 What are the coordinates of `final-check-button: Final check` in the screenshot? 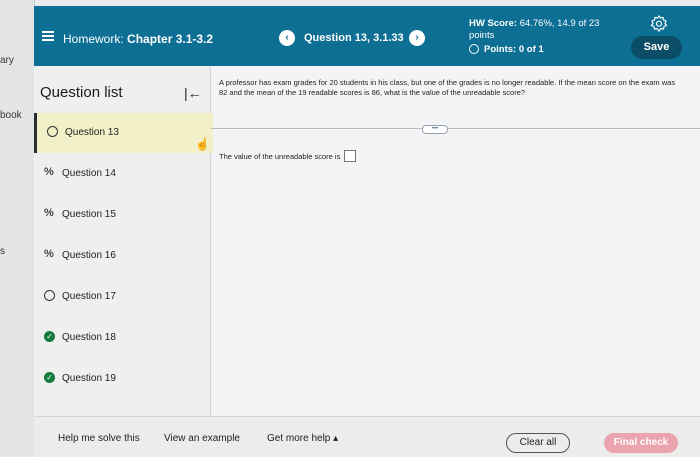 It's located at (641, 443).